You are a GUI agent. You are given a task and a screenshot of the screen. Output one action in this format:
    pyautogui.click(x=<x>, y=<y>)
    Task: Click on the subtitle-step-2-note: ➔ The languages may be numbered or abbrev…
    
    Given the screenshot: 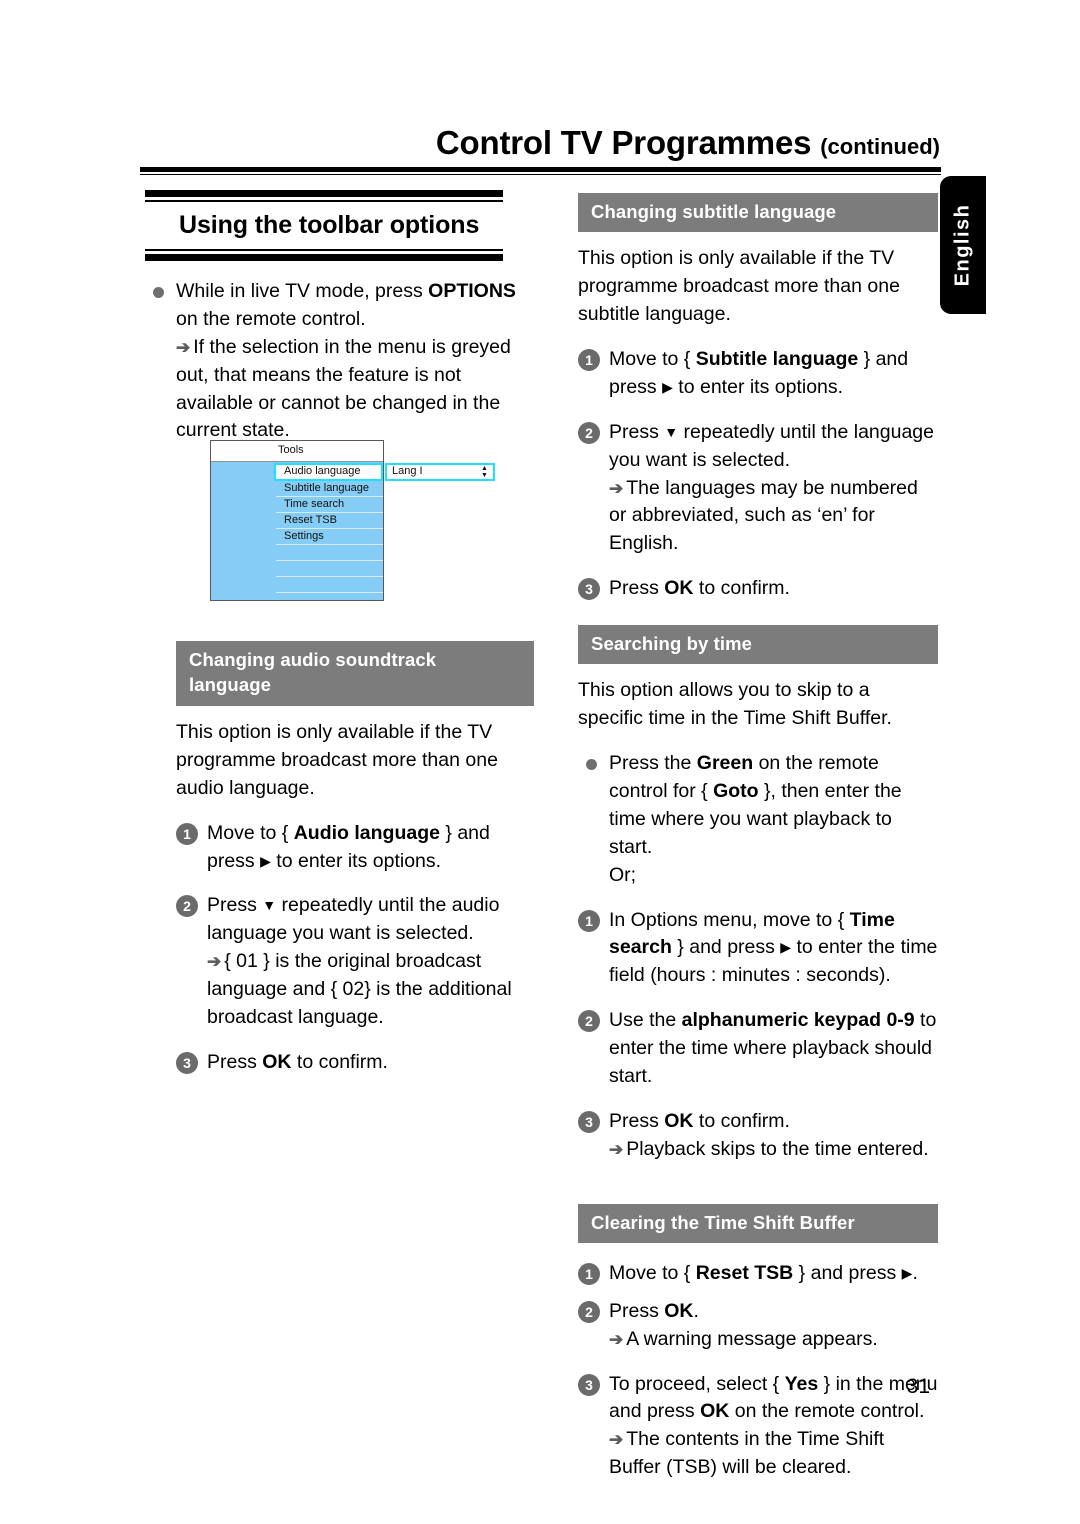 What is the action you would take?
    pyautogui.click(x=773, y=517)
    